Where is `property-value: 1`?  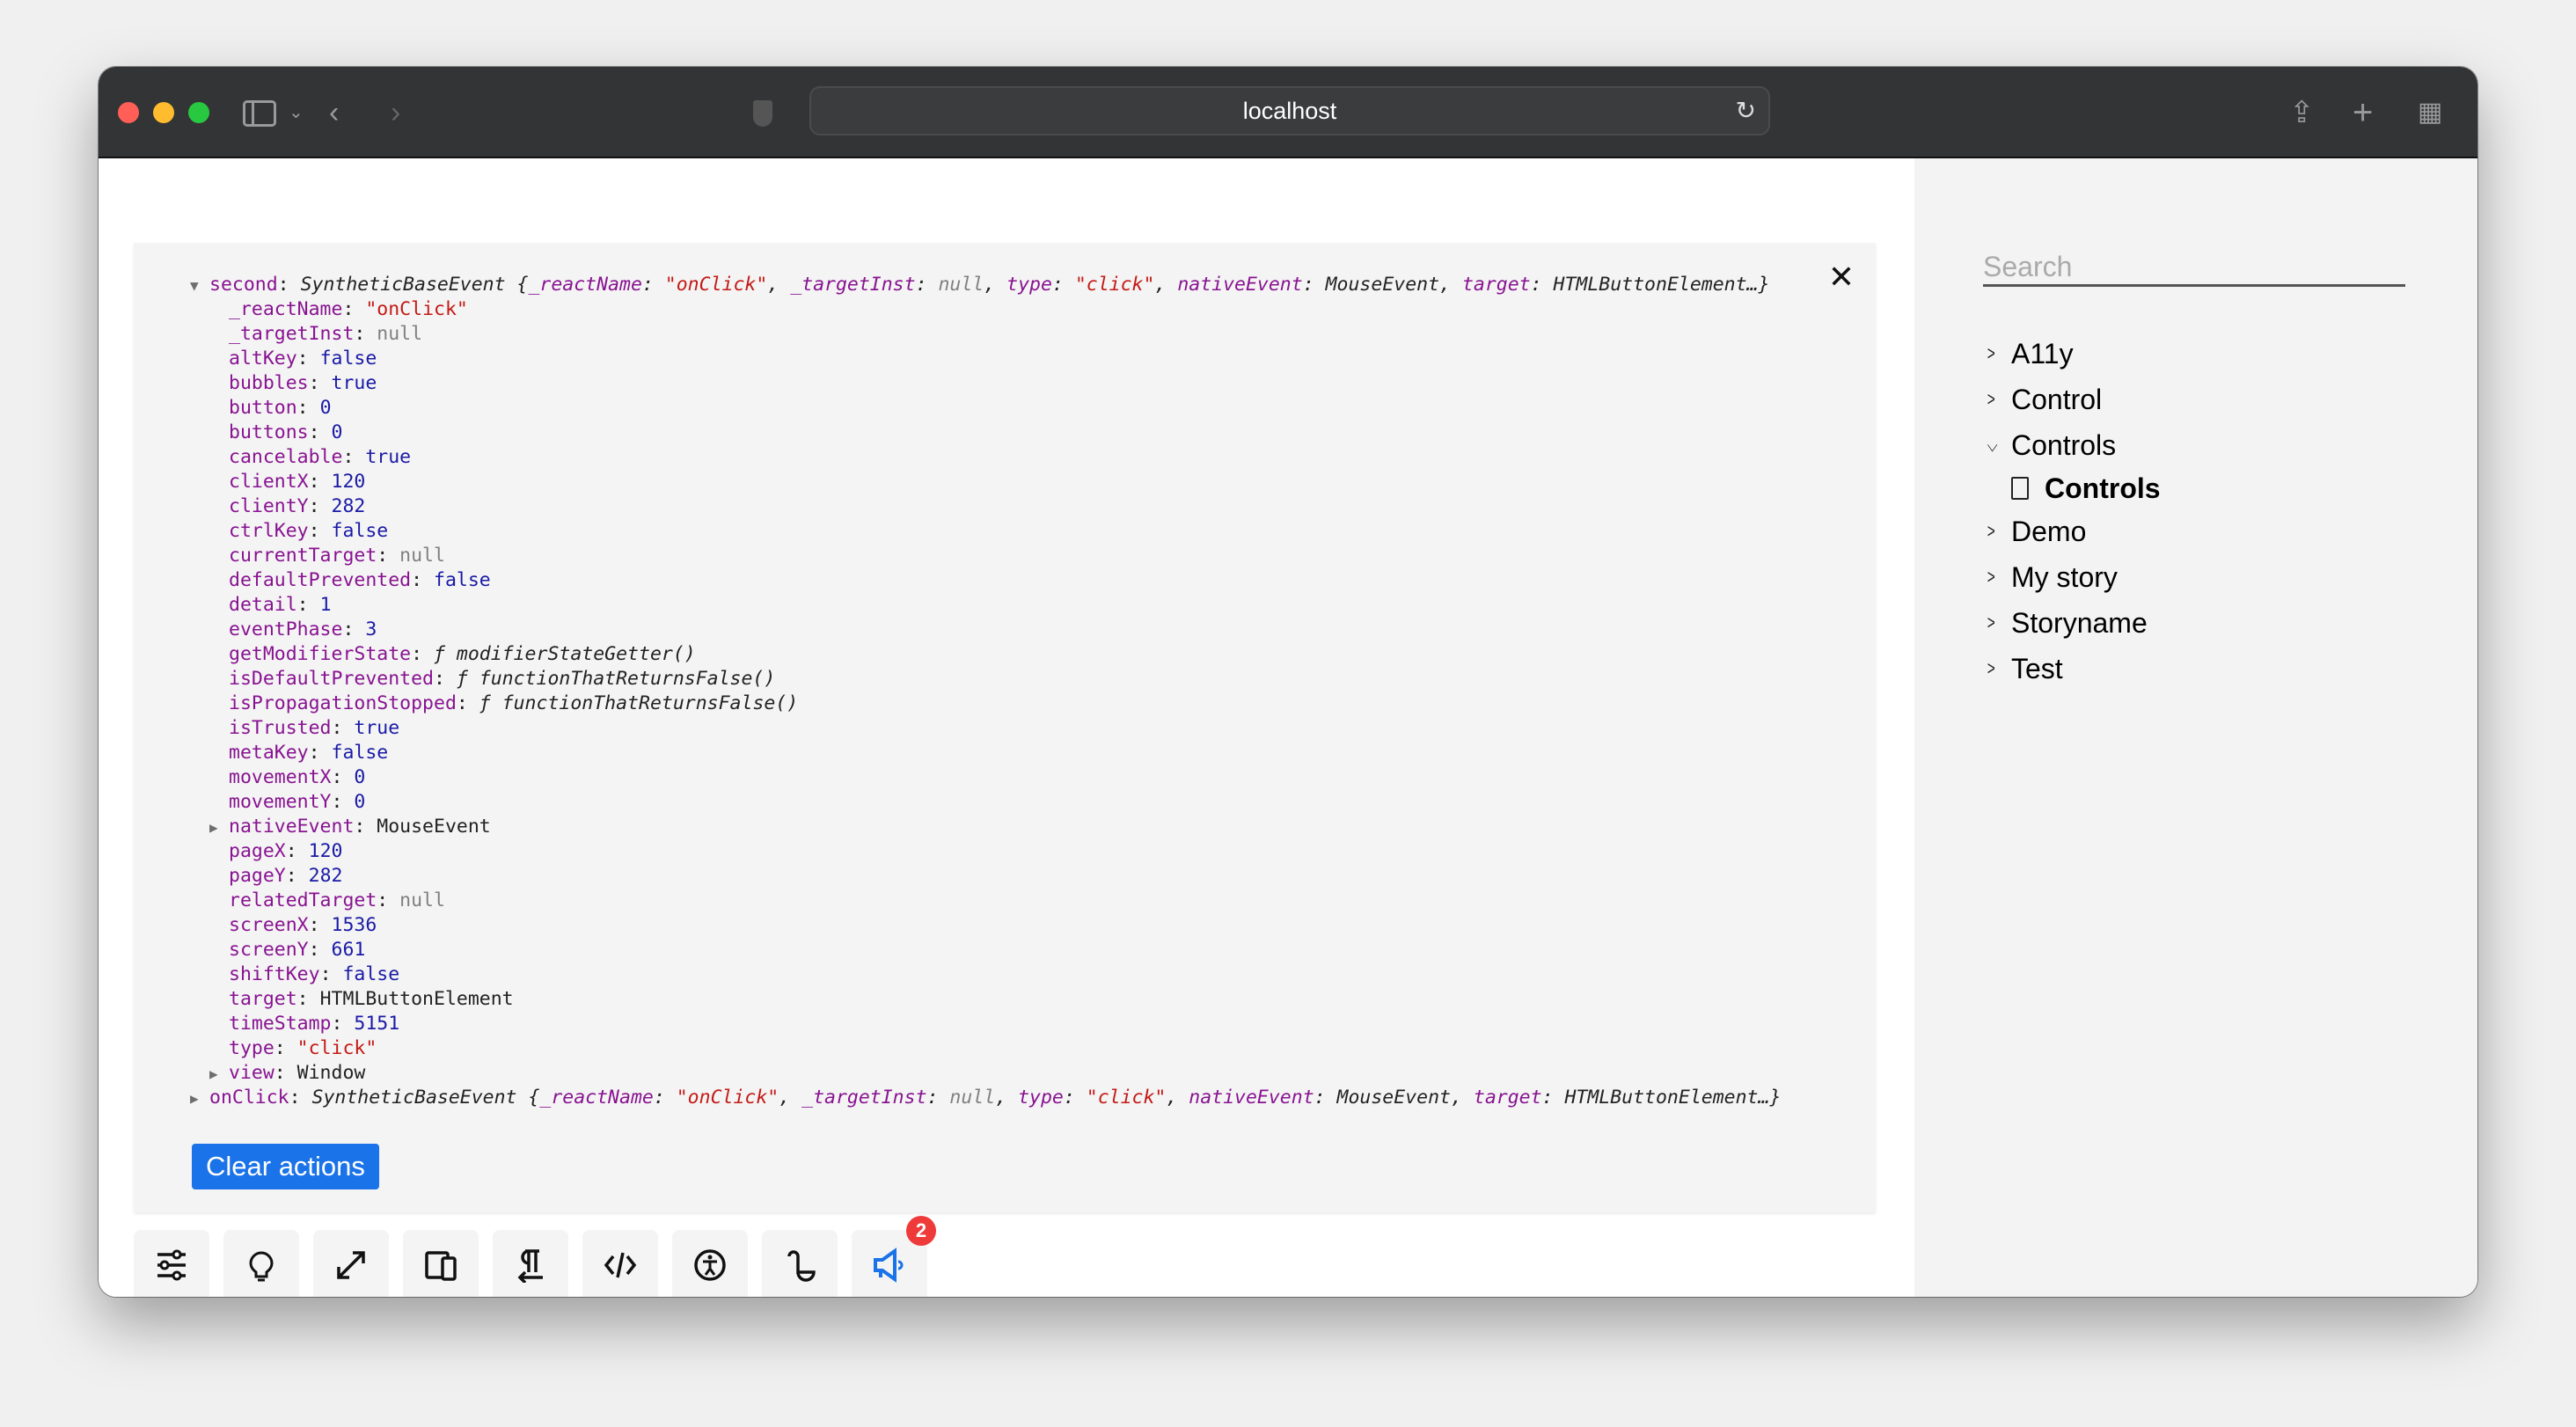
property-value: 1 is located at coordinates (325, 605).